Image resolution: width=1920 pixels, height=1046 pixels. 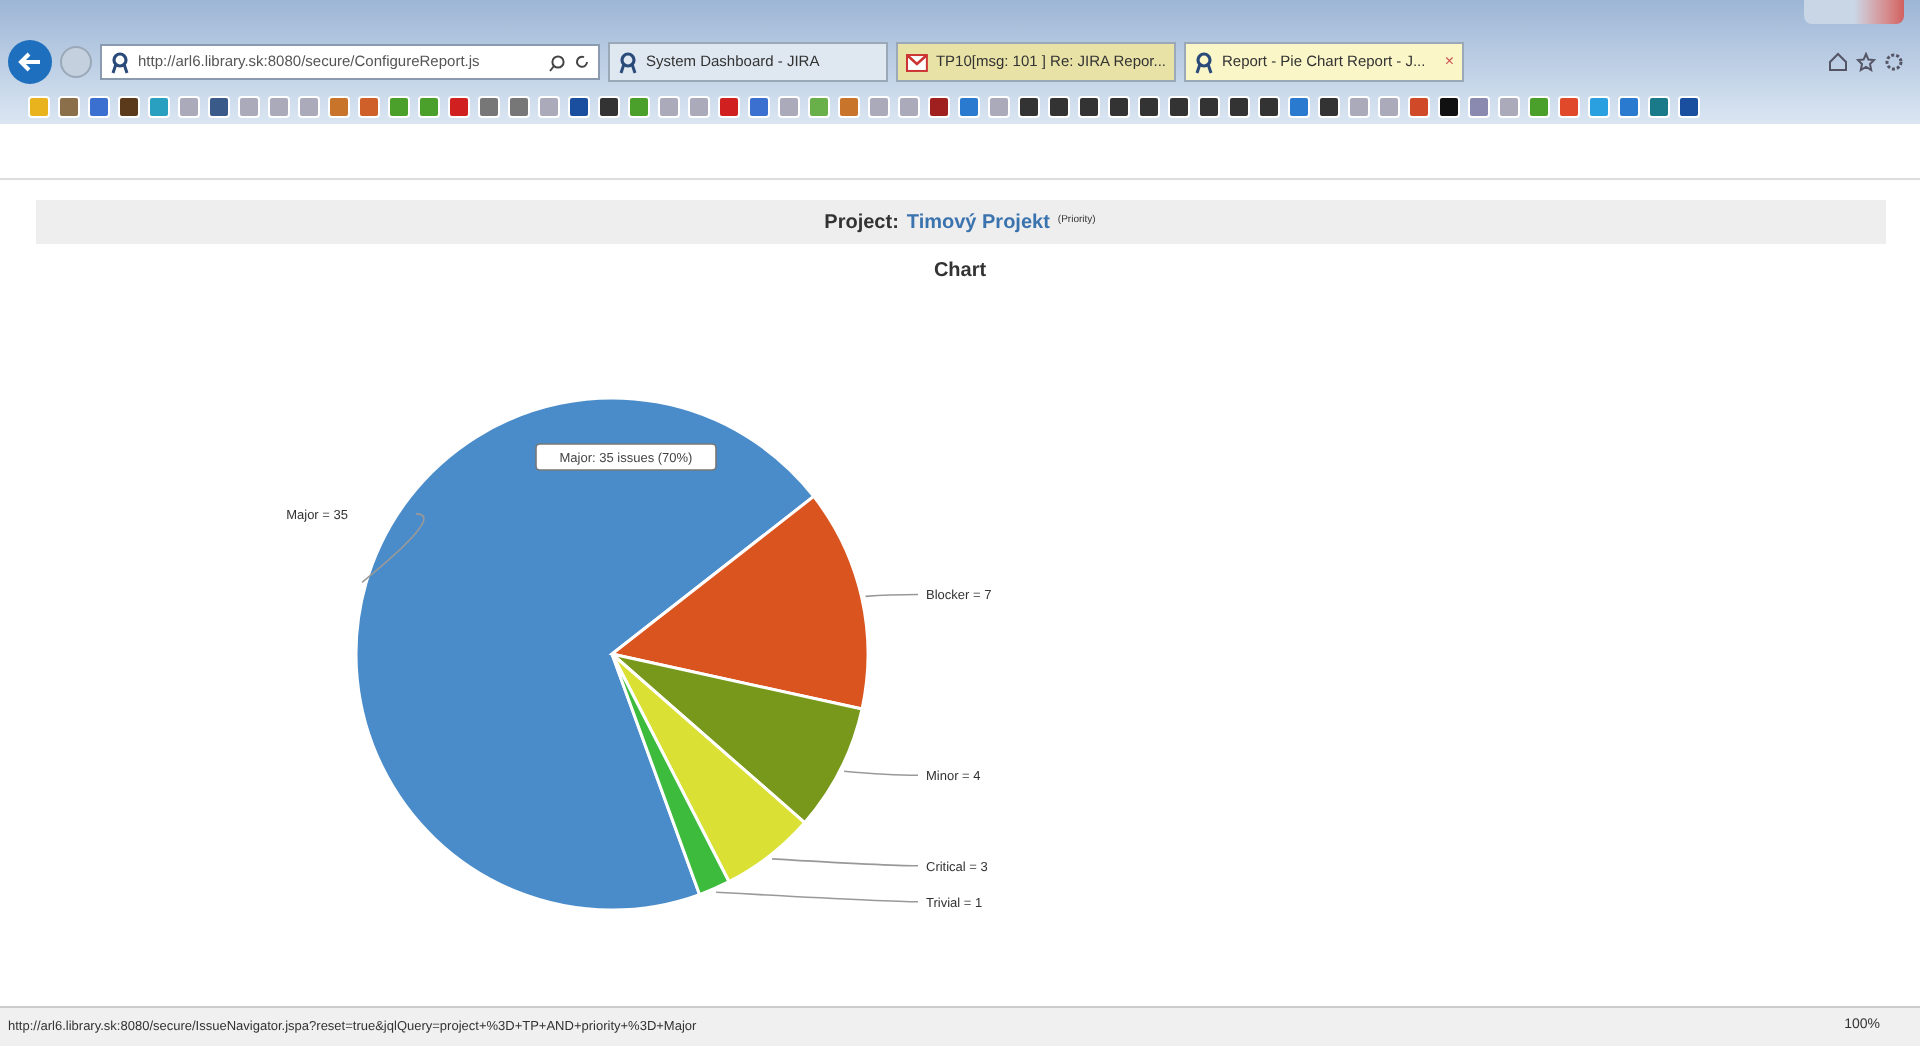 What do you see at coordinates (1854, 12) in the screenshot?
I see `window-controls` at bounding box center [1854, 12].